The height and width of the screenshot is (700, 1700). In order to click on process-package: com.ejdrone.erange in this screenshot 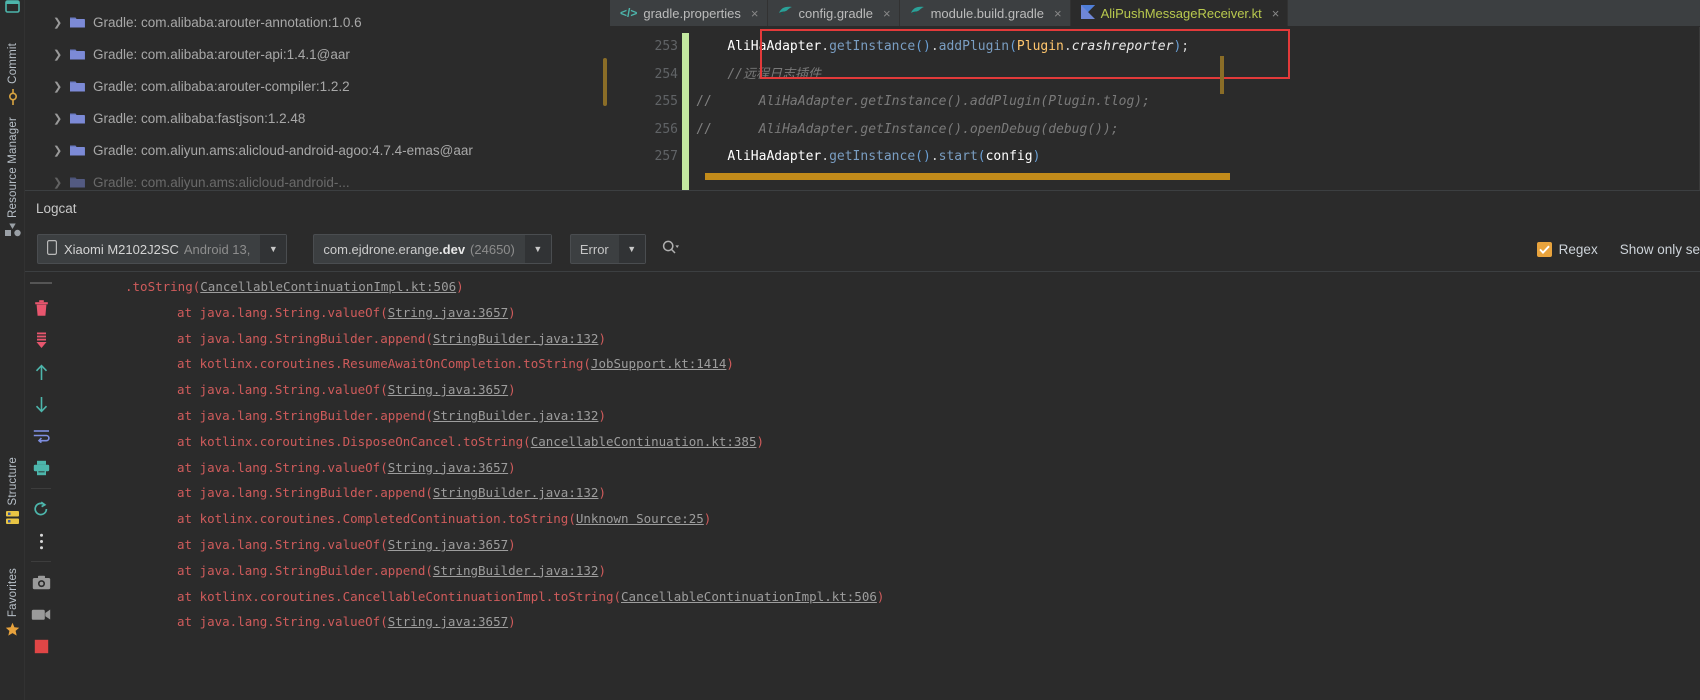, I will do `click(381, 249)`.